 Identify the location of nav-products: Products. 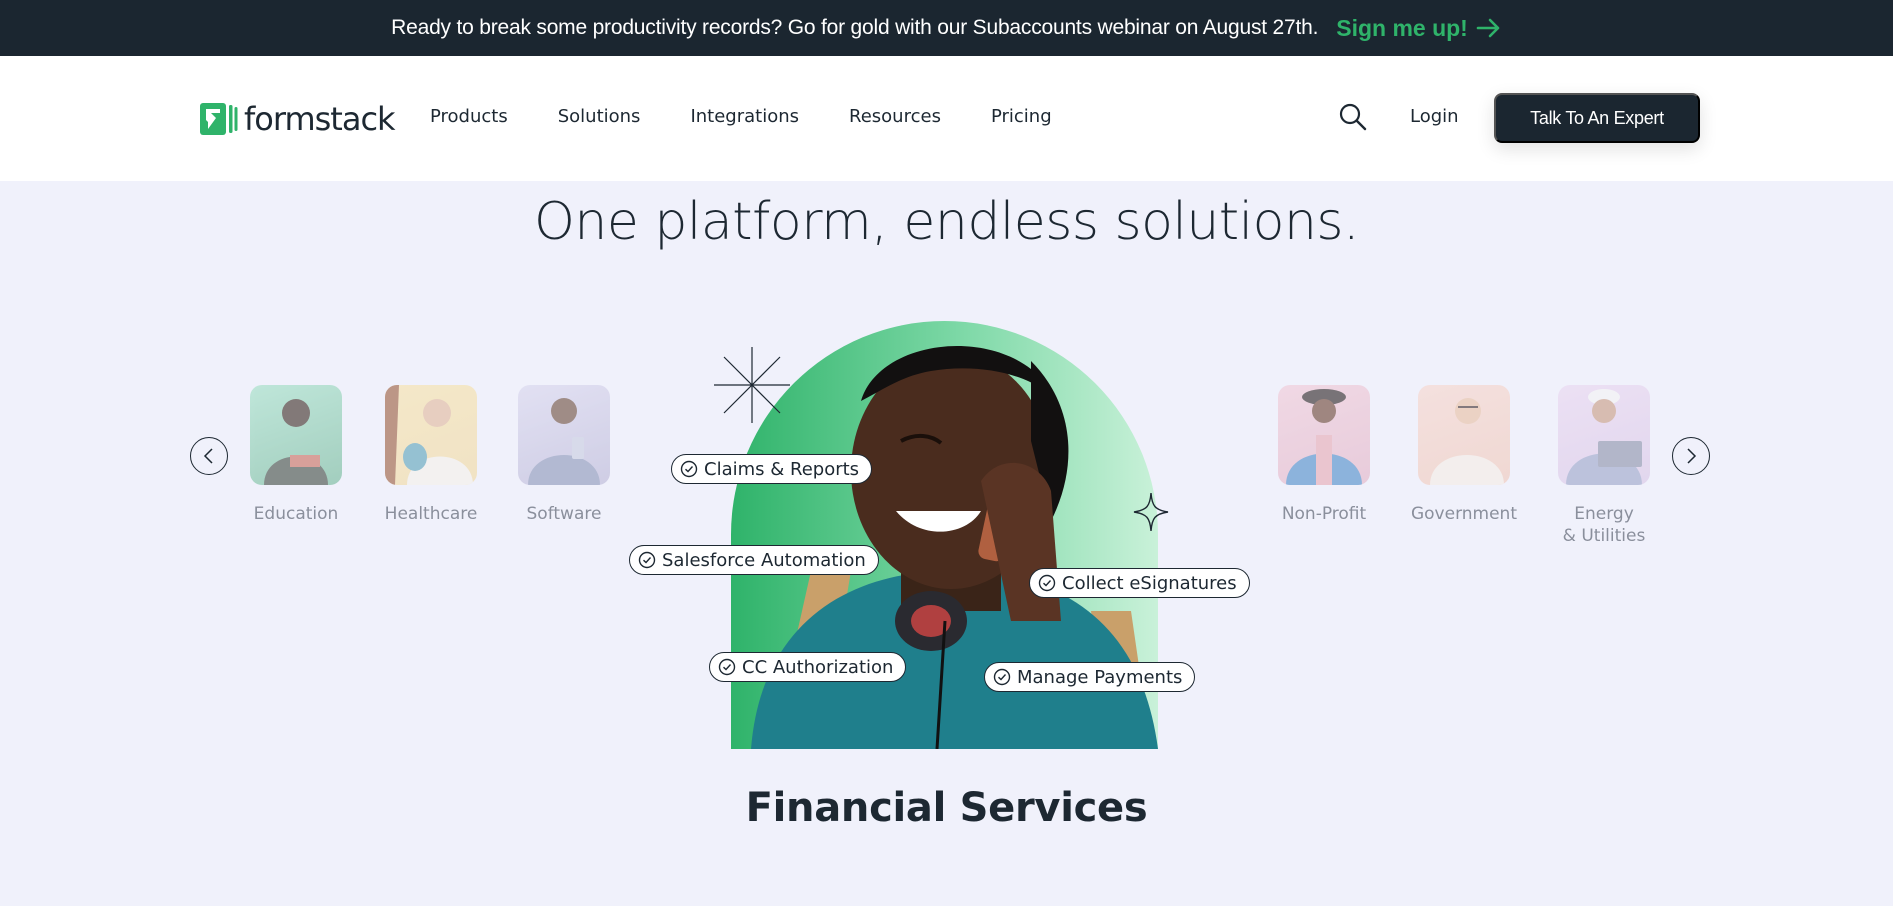
(469, 116).